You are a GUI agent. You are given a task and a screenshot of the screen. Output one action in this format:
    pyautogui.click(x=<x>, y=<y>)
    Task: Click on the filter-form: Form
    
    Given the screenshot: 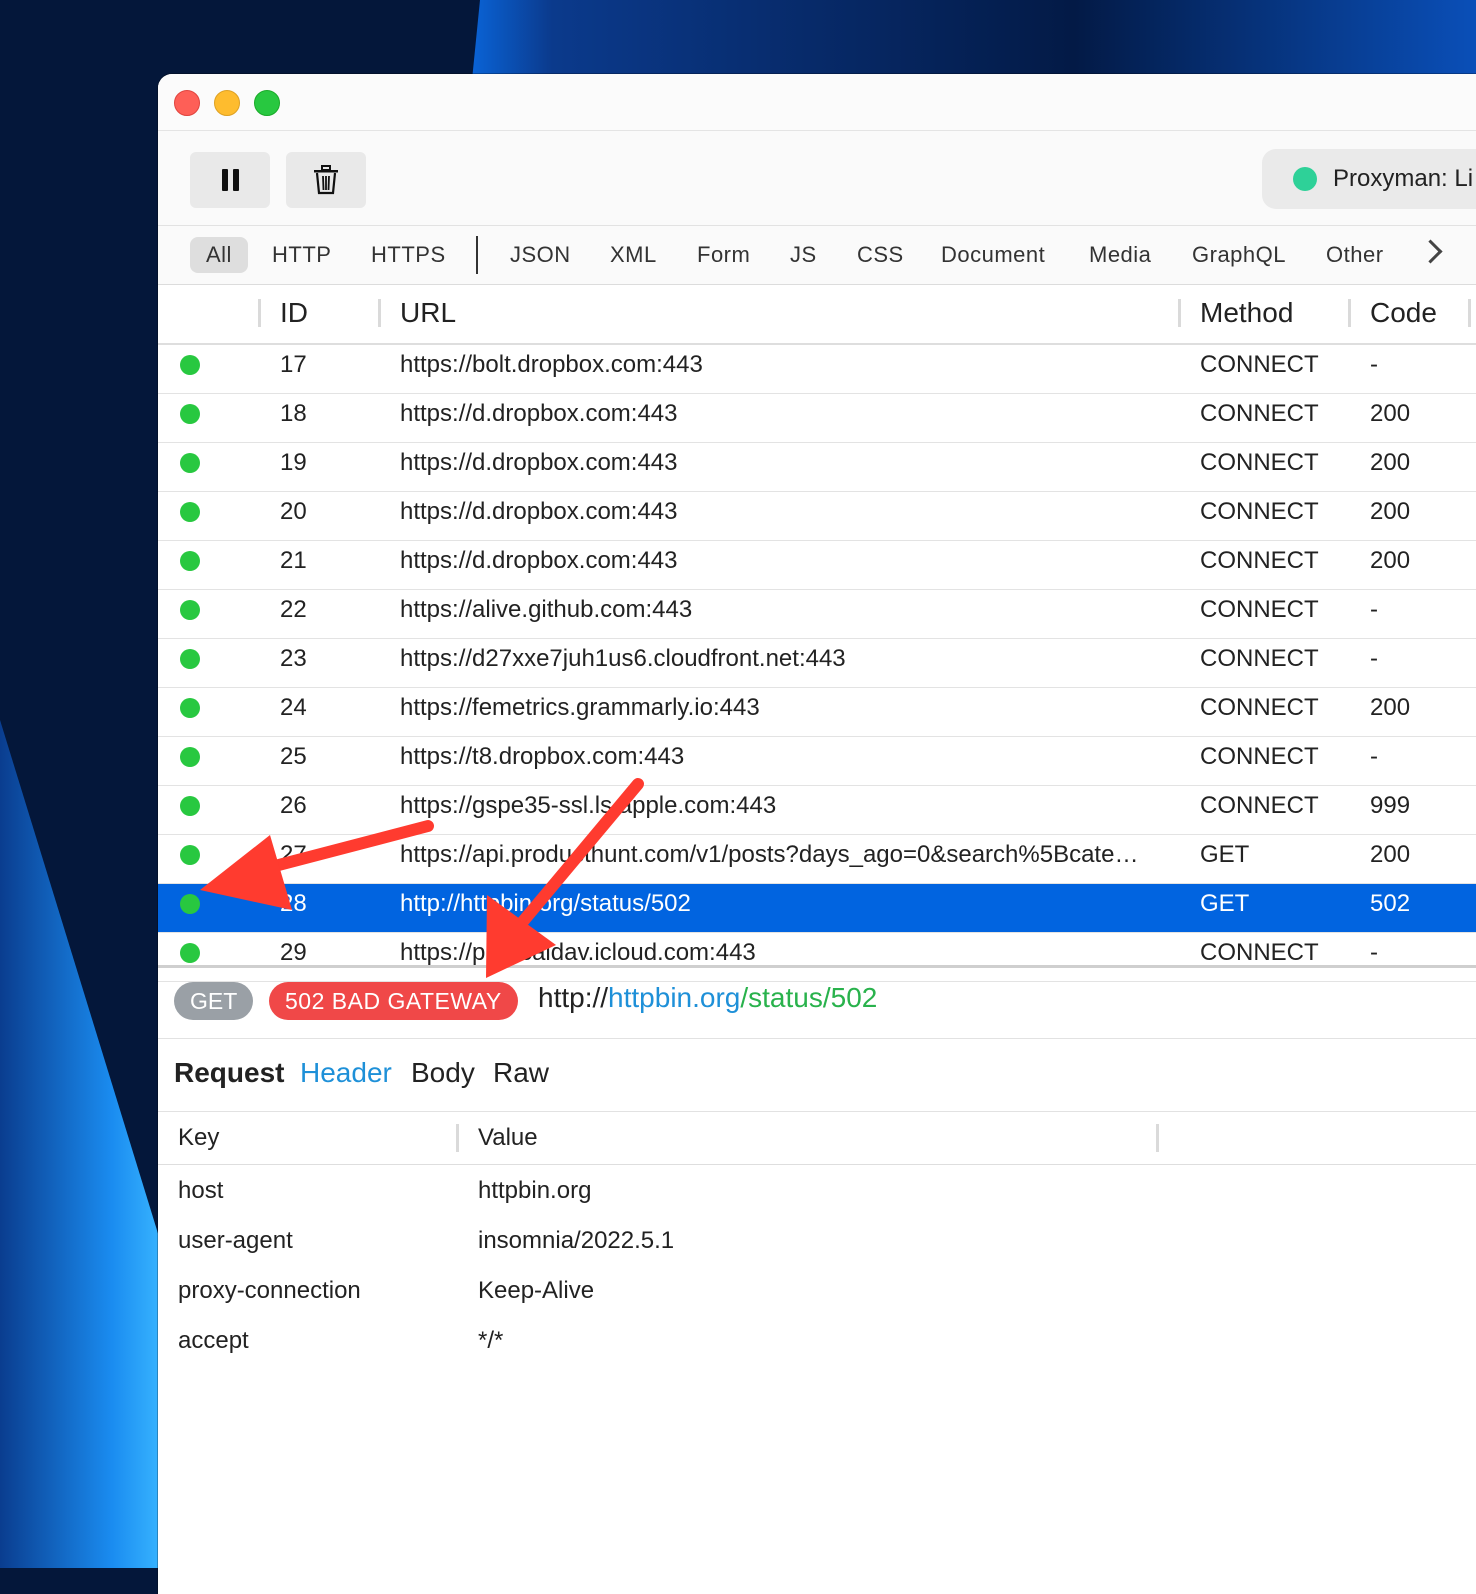 What is the action you would take?
    pyautogui.click(x=723, y=255)
    